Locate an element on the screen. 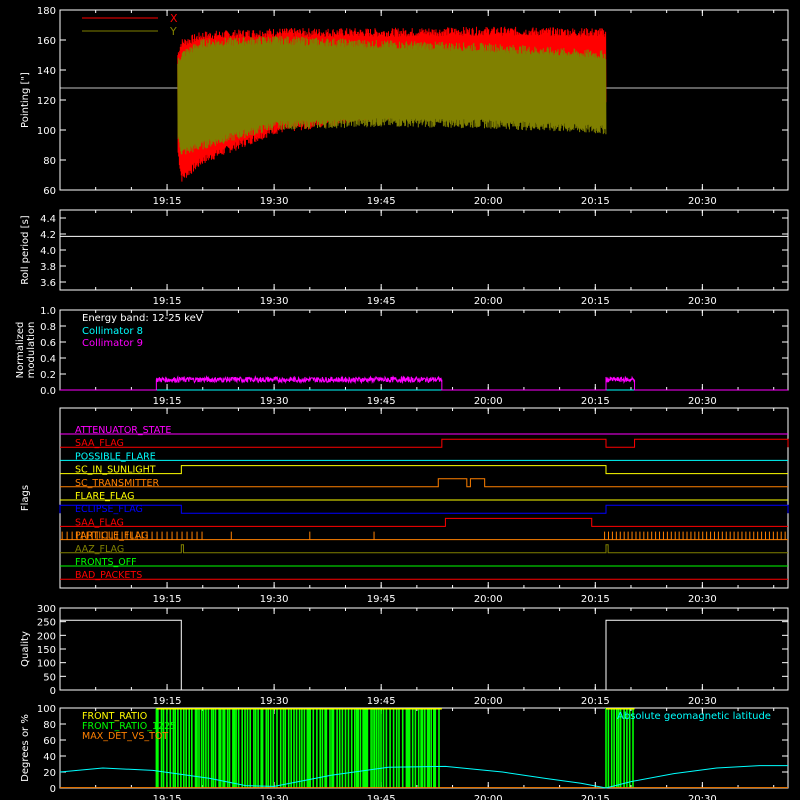 The image size is (800, 800). pointing-ytick-label: 80 is located at coordinates (49, 161).